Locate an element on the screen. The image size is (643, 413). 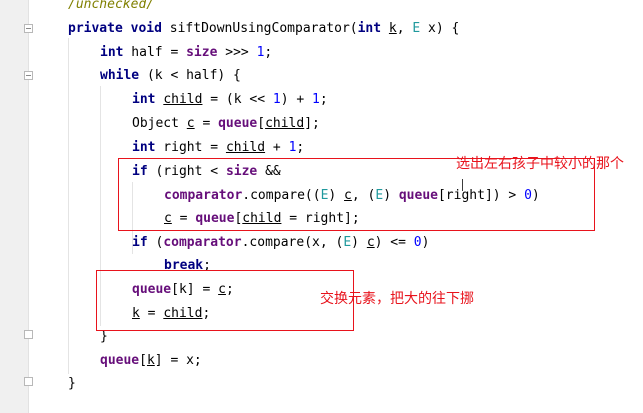
fold-end-while is located at coordinates (28, 334).